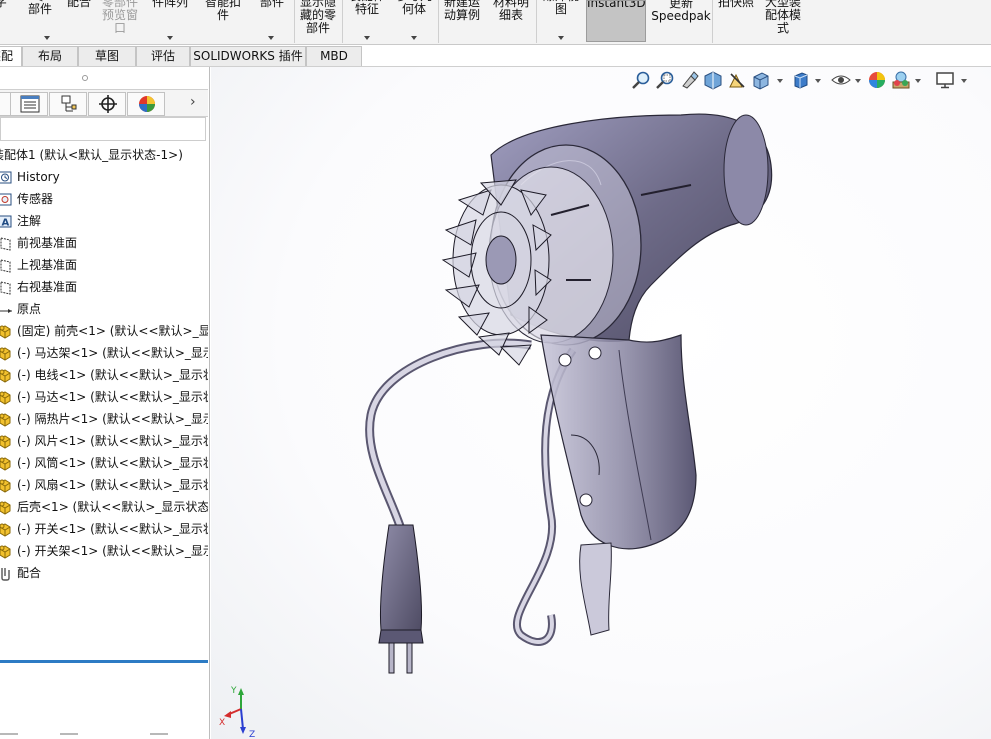  I want to click on tree-item-label: 注解, so click(29, 221).